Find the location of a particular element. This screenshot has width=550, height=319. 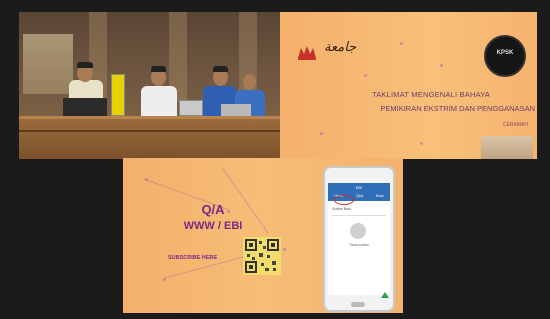

speaker-2-cap is located at coordinates (158, 69).